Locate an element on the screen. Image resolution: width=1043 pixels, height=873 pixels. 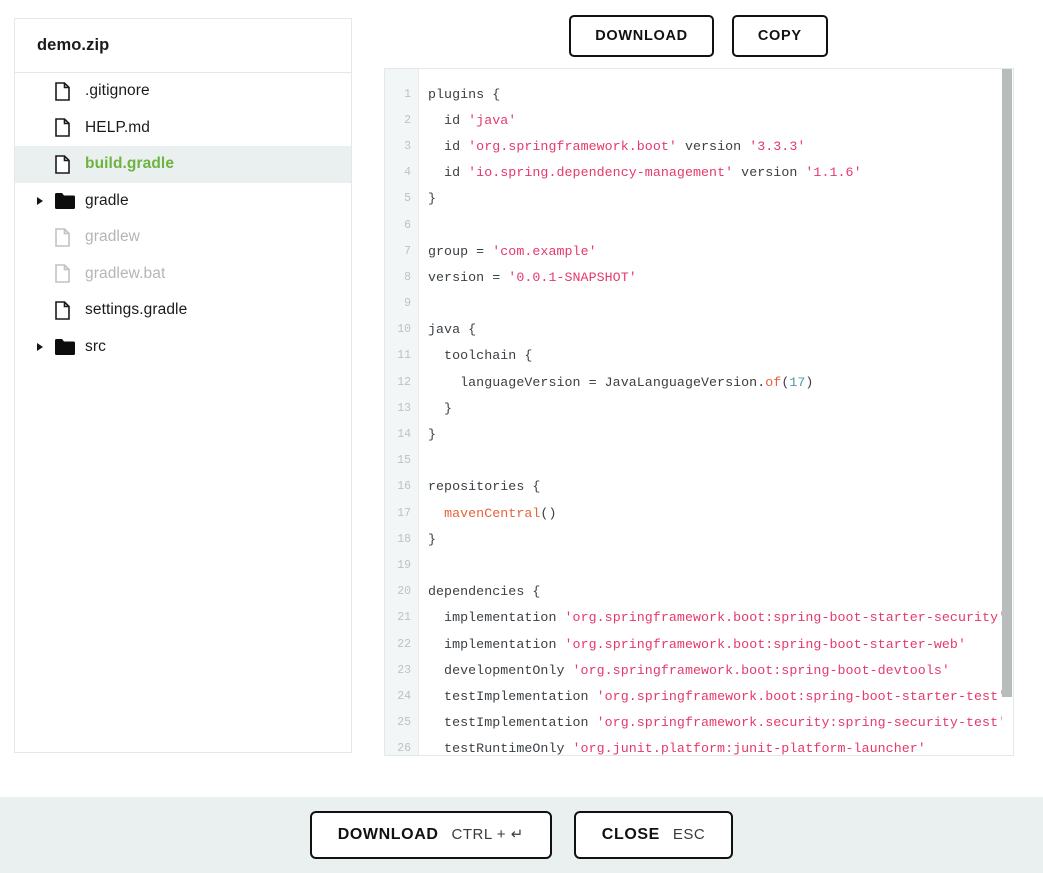
code-token-str: '0.0.1-SNAPSHOT' is located at coordinates (572, 277).